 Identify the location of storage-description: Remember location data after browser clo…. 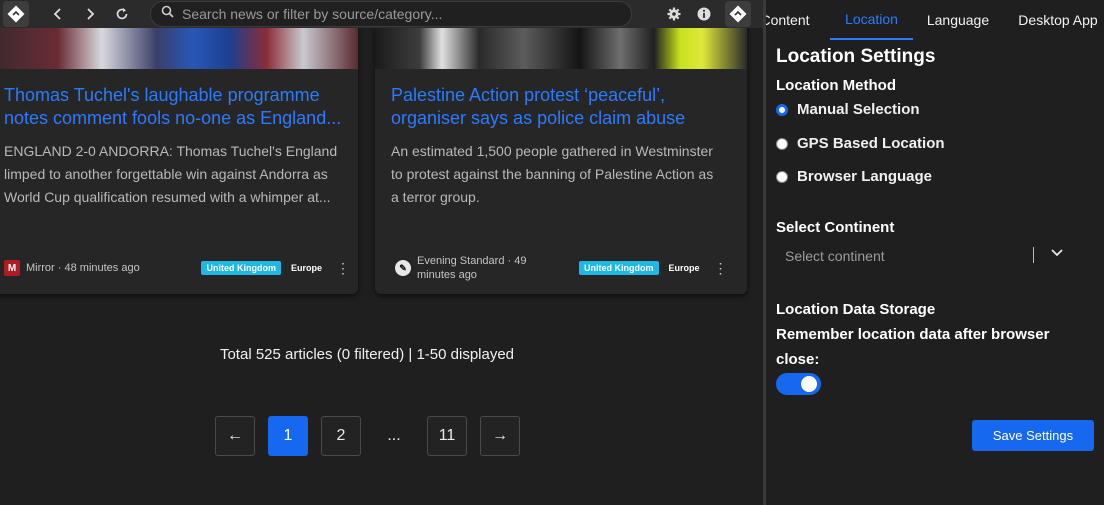
(913, 347).